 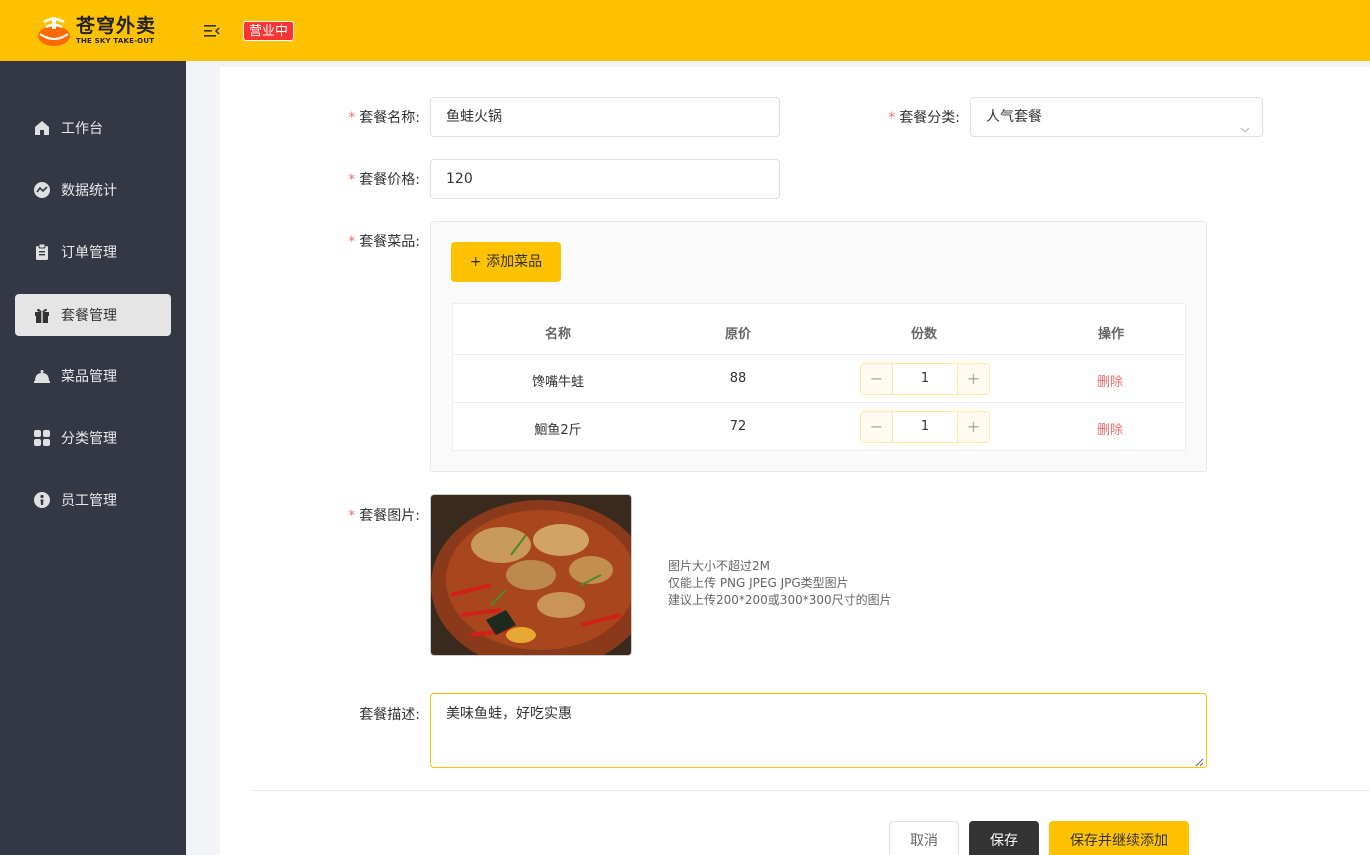 I want to click on upload-hint-line: 仅能上传 PNG JPEG JPG类型图片, so click(x=758, y=583).